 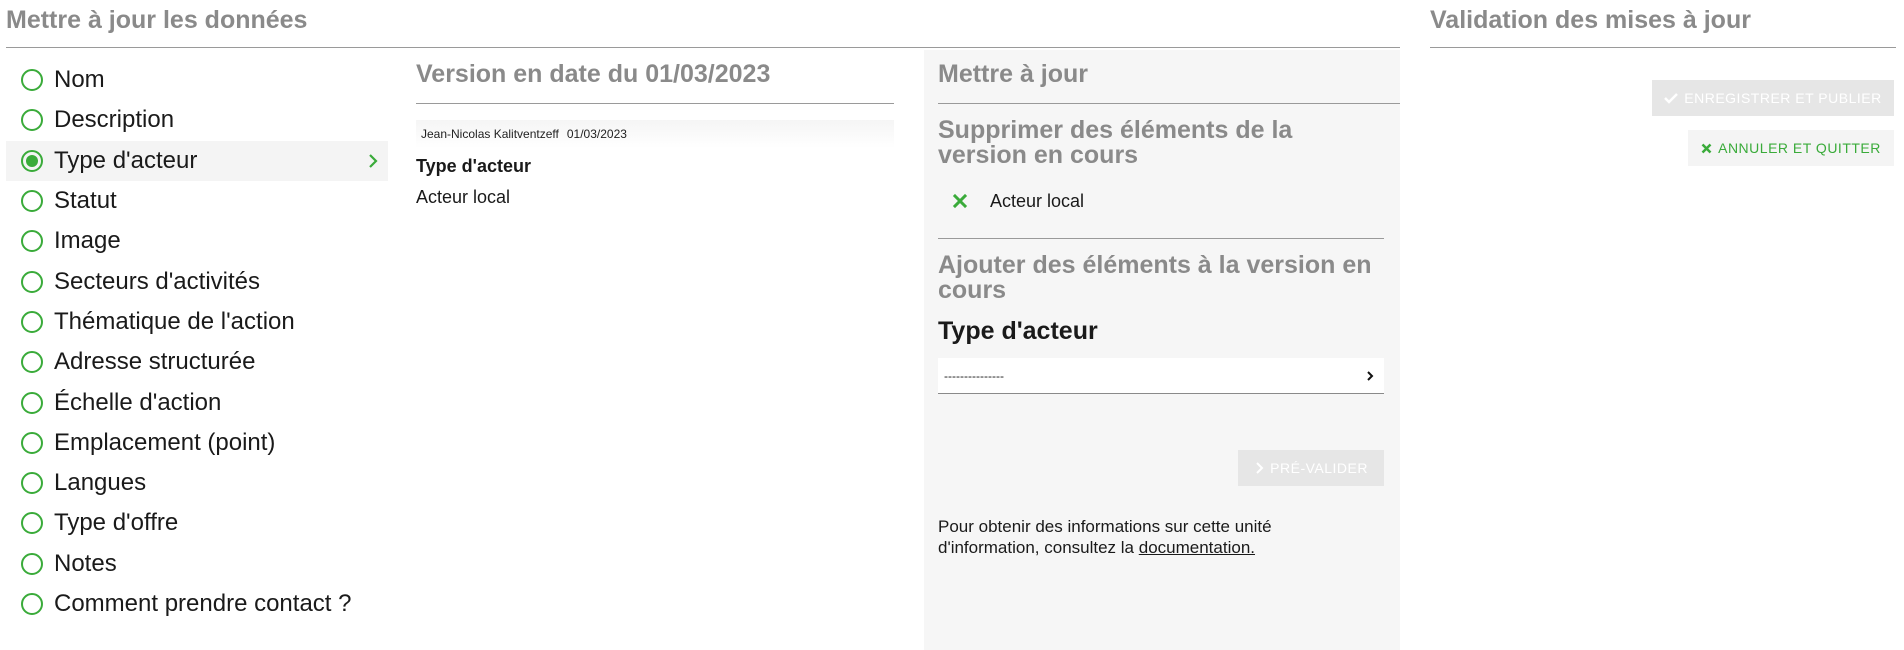 What do you see at coordinates (157, 281) in the screenshot?
I see `field-item-label: Secteurs d'activités` at bounding box center [157, 281].